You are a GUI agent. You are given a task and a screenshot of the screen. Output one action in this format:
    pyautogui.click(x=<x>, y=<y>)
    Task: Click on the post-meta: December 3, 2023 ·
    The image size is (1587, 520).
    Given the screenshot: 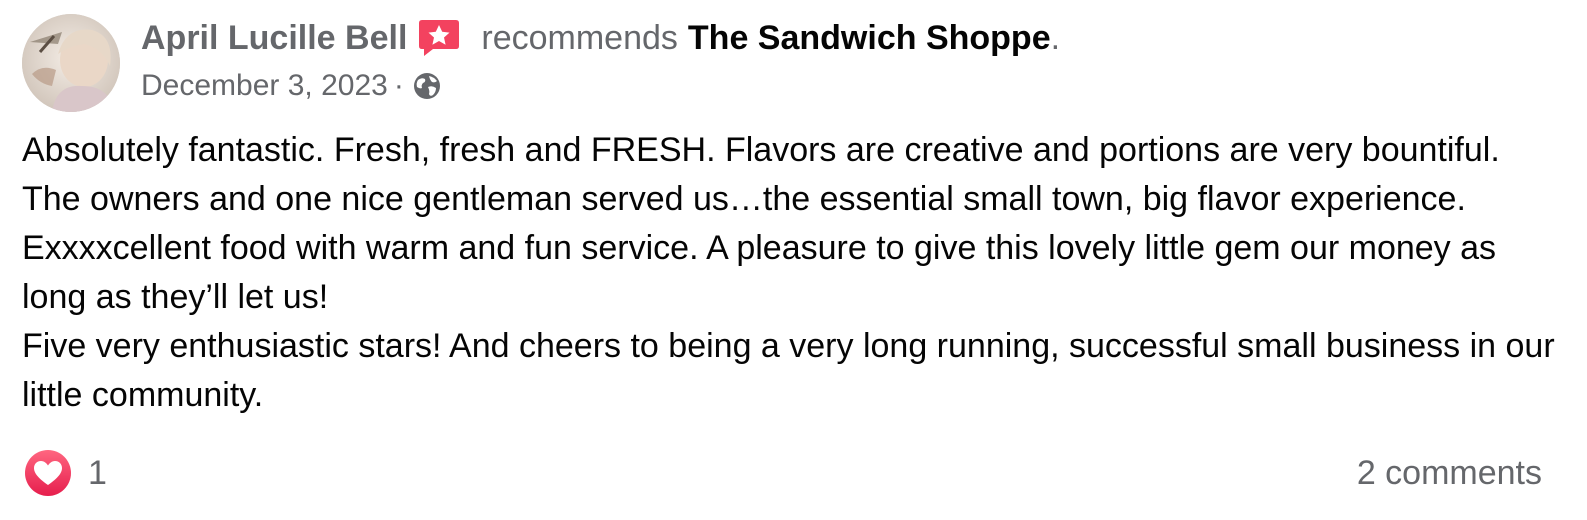 What is the action you would take?
    pyautogui.click(x=291, y=86)
    